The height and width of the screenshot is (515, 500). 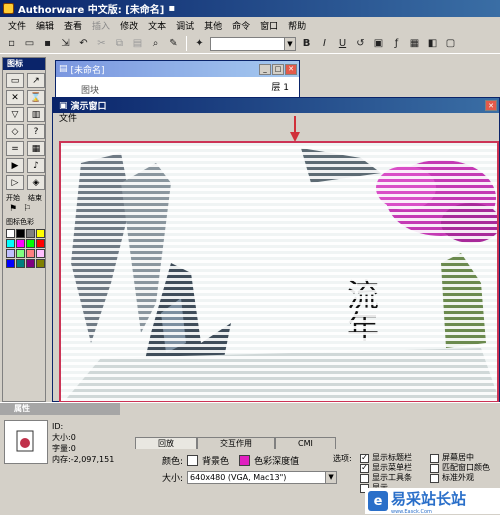 What do you see at coordinates (15, 165) in the screenshot?
I see `movie-icon: ▶` at bounding box center [15, 165].